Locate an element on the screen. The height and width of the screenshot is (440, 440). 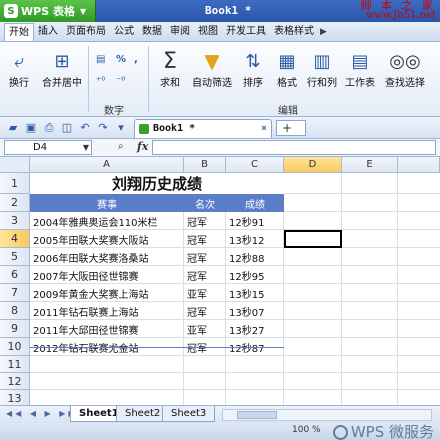
edit-group-label: 编辑 is located at coordinates (288, 111).